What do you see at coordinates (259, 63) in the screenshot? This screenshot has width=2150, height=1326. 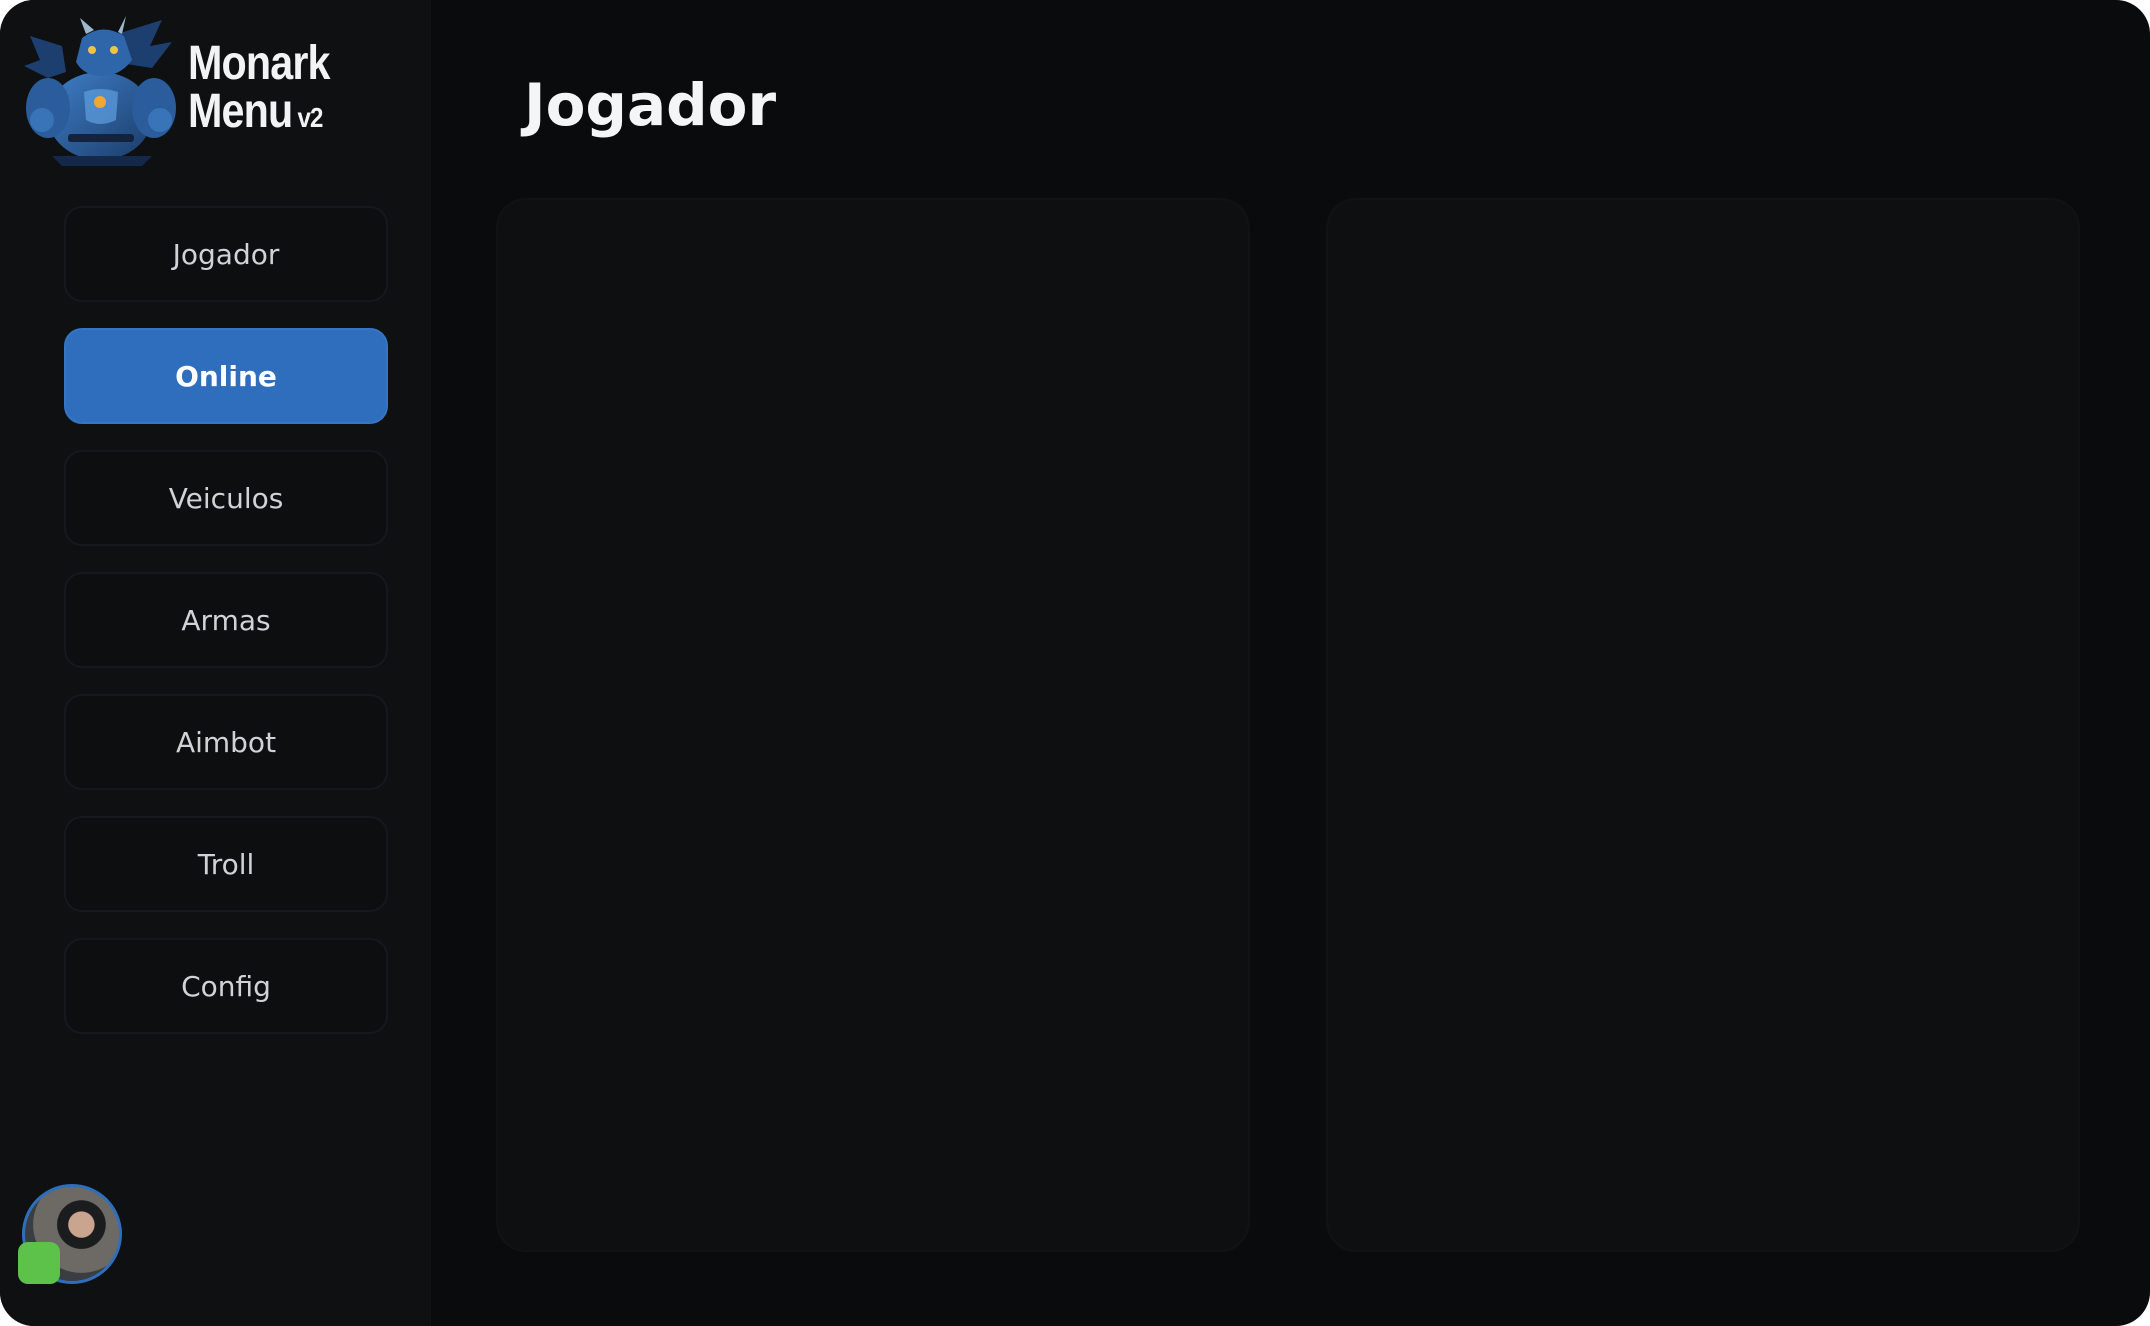 I see `app-name-line1: Monark` at bounding box center [259, 63].